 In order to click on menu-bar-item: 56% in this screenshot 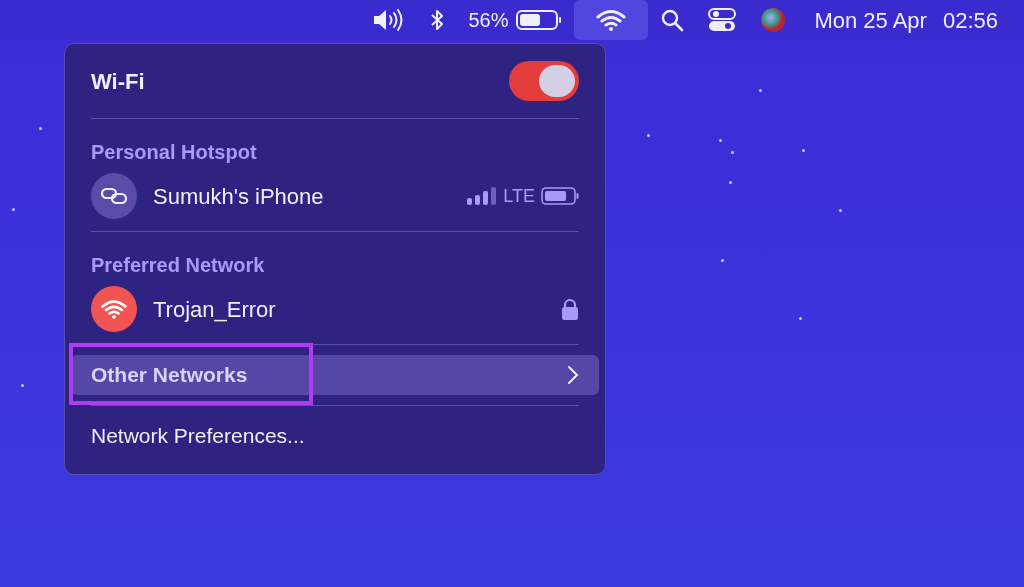, I will do `click(515, 20)`.